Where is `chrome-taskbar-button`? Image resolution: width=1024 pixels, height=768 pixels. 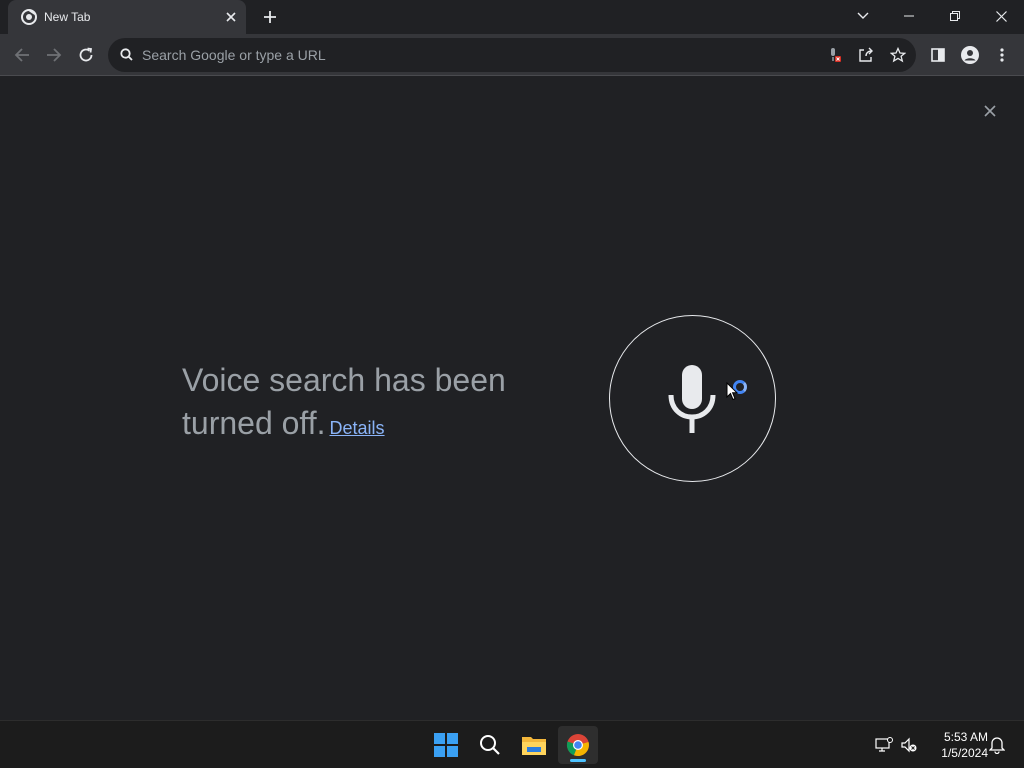 chrome-taskbar-button is located at coordinates (578, 745).